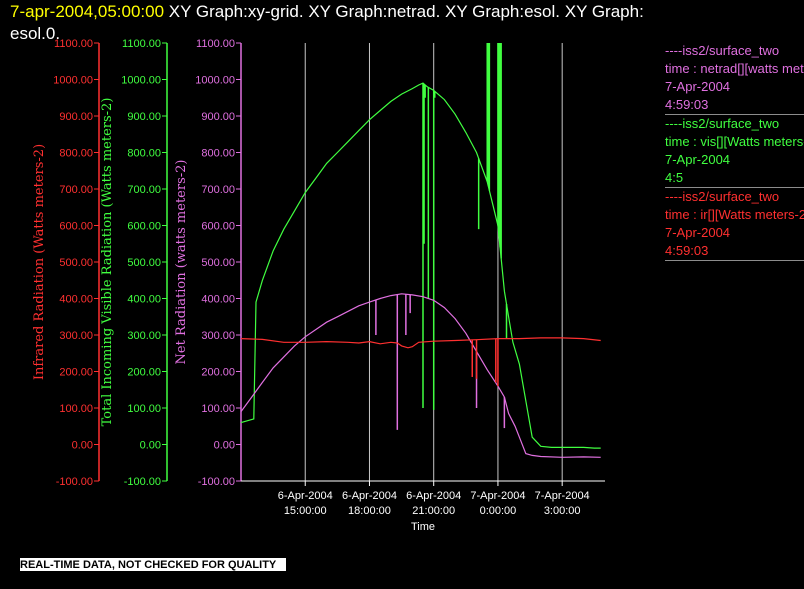 Image resolution: width=804 pixels, height=589 pixels. What do you see at coordinates (305, 511) in the screenshot?
I see `x-tick-label-time: 15:00:00` at bounding box center [305, 511].